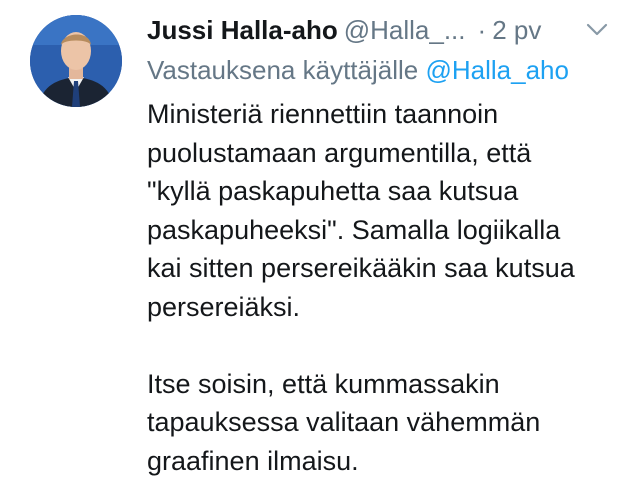 The height and width of the screenshot is (480, 640). I want to click on timestamp: 2 pv, so click(516, 30).